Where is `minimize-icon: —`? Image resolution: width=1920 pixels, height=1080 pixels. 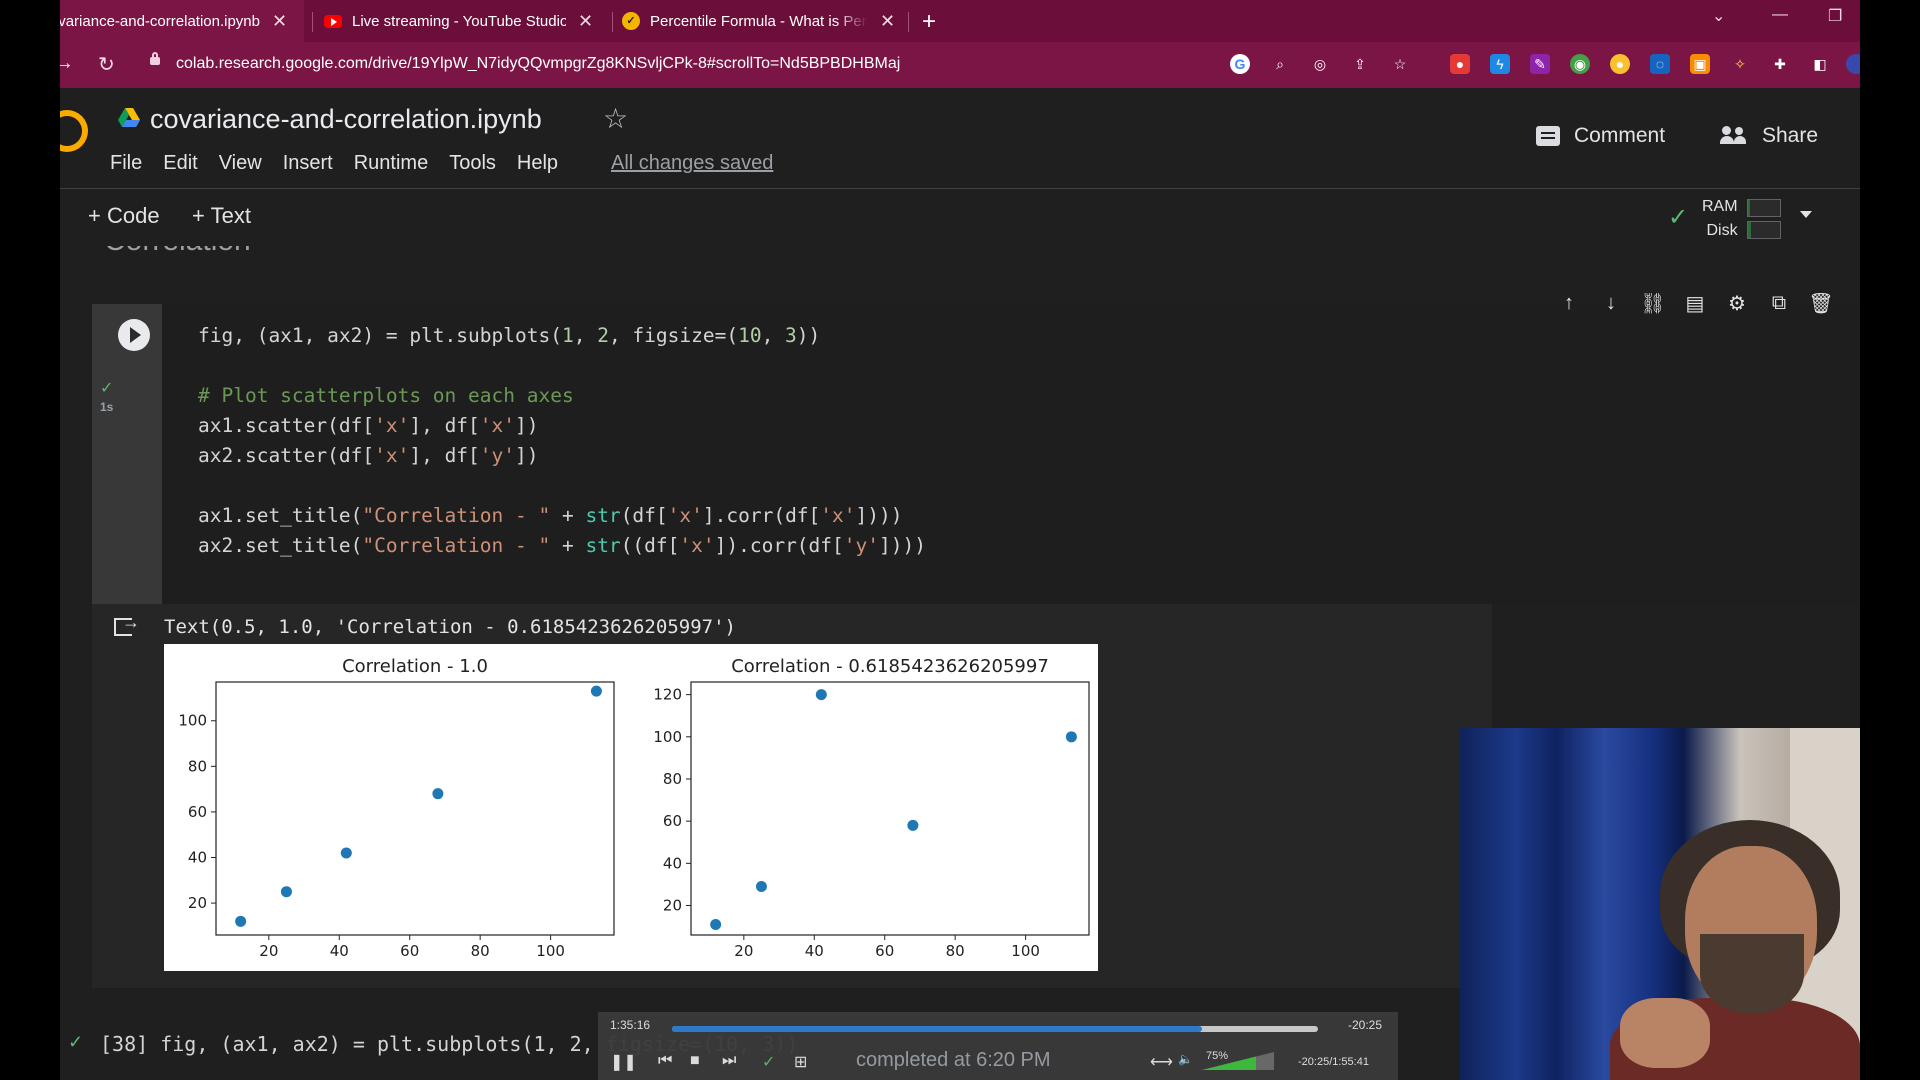 minimize-icon: — is located at coordinates (1780, 15).